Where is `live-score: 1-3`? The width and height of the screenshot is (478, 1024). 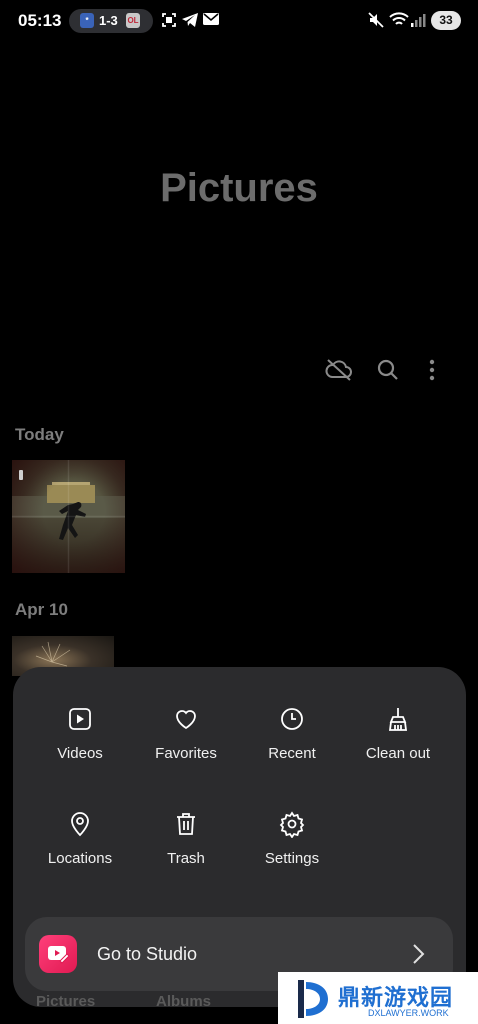
live-score: 1-3 is located at coordinates (108, 20).